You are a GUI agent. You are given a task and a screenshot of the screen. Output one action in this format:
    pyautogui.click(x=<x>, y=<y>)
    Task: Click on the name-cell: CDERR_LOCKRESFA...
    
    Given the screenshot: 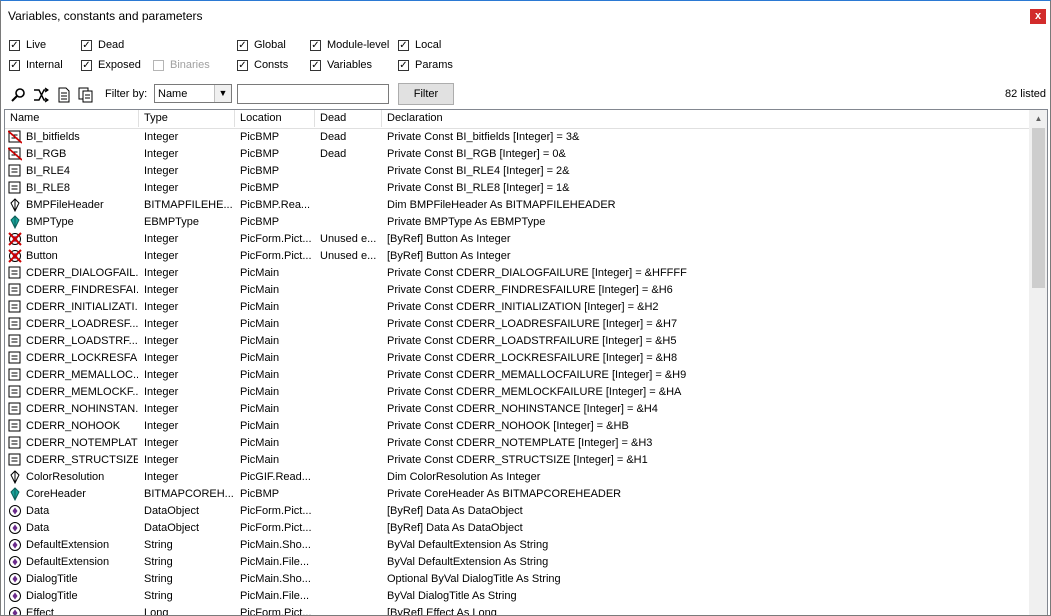 What is the action you would take?
    pyautogui.click(x=82, y=358)
    